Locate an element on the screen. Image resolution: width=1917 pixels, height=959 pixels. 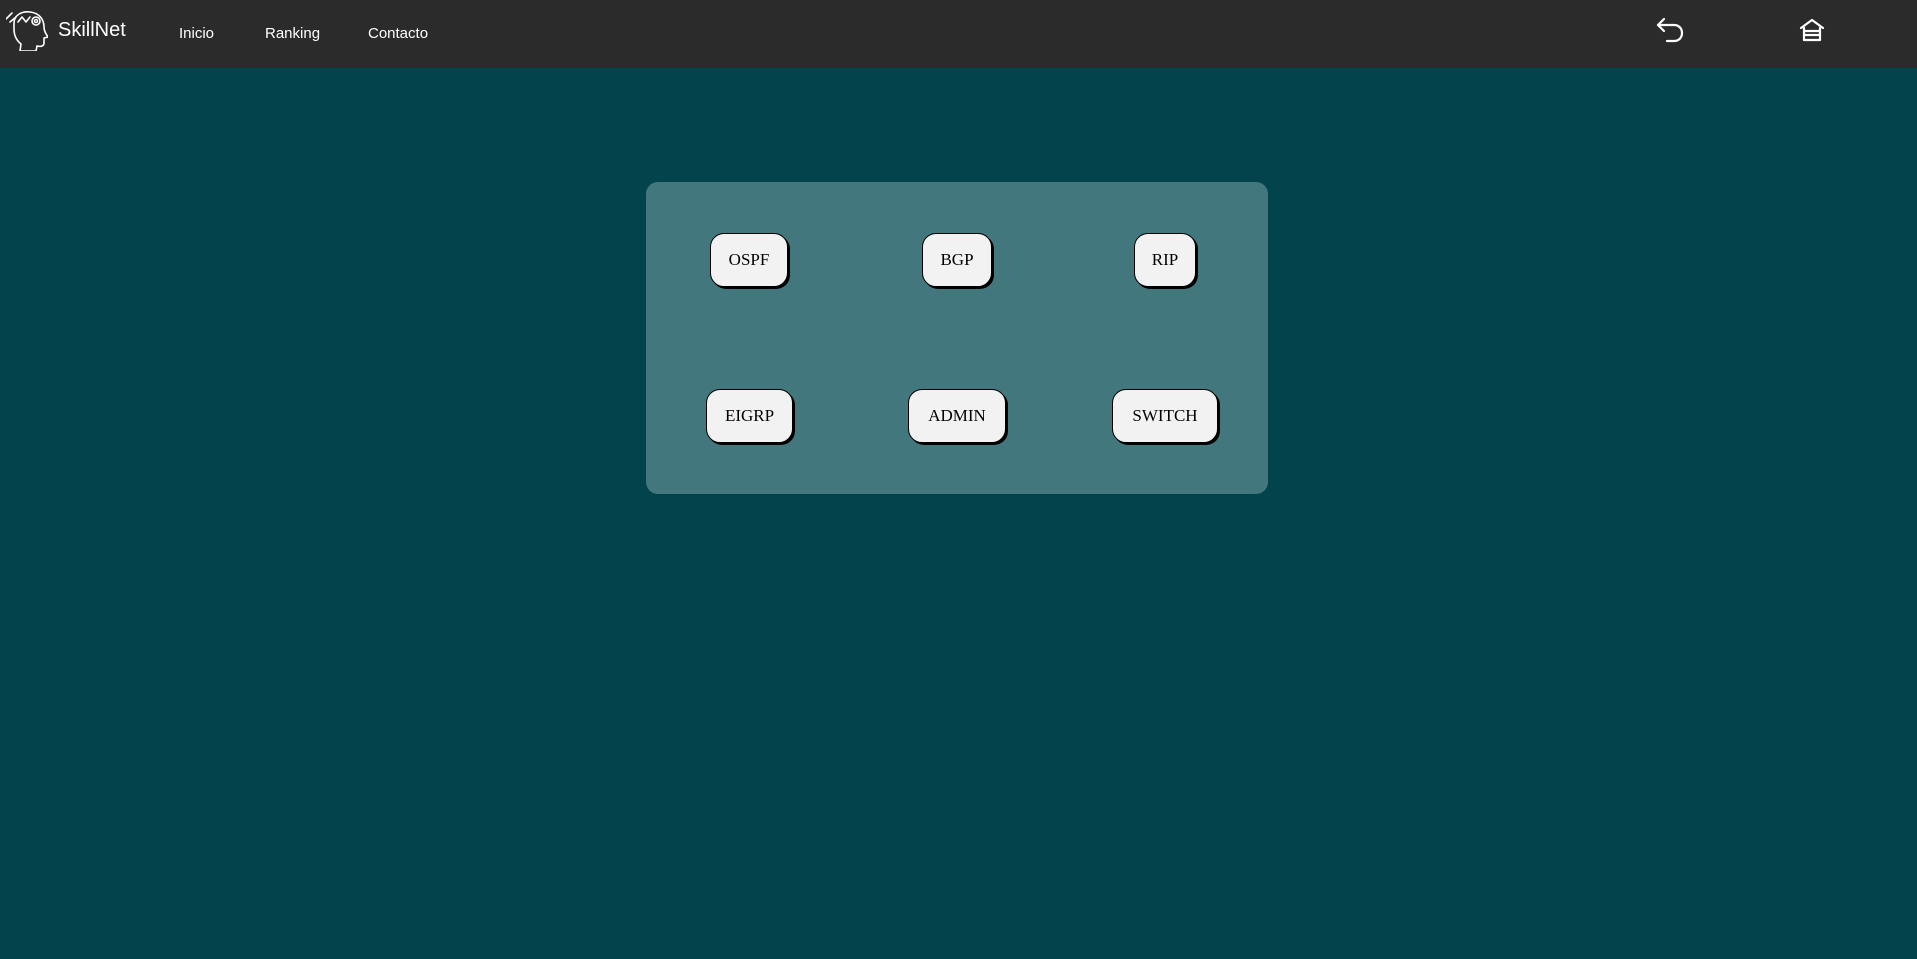
nav-link-ranking: Ranking is located at coordinates (292, 34).